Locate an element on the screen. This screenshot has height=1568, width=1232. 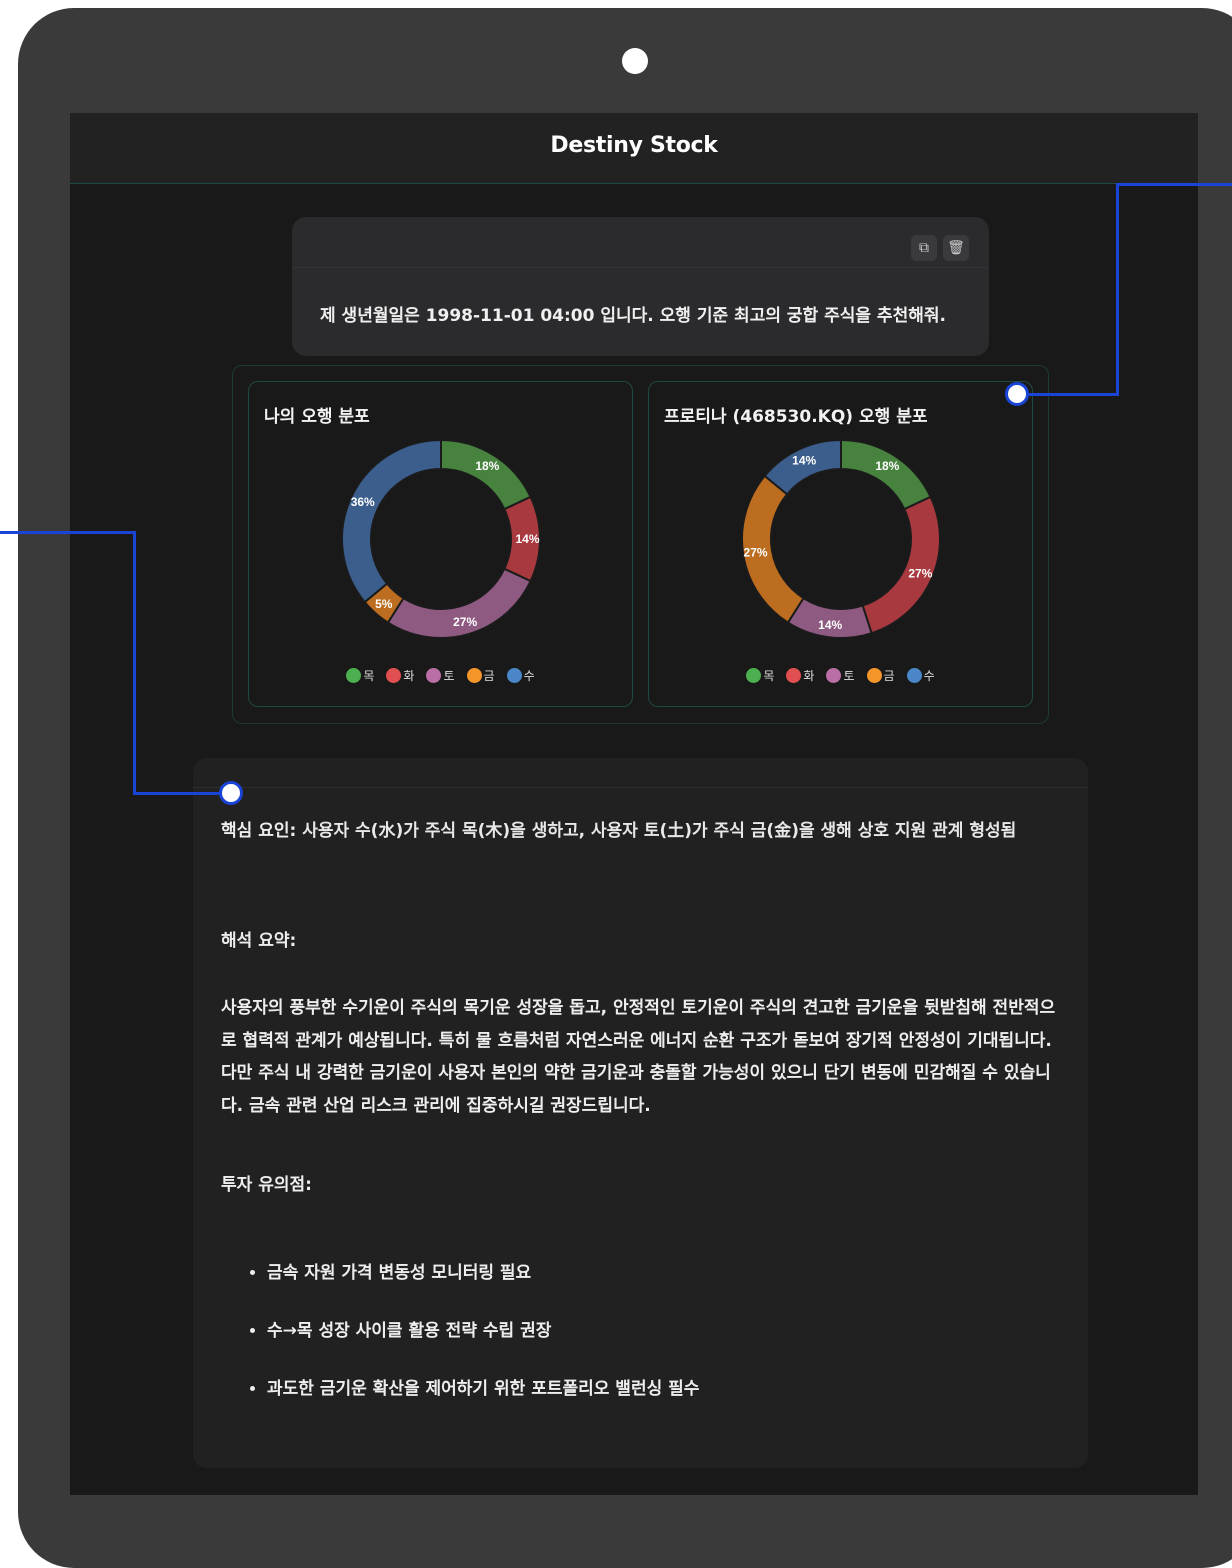
copy-icon: ⧉ is located at coordinates (924, 248).